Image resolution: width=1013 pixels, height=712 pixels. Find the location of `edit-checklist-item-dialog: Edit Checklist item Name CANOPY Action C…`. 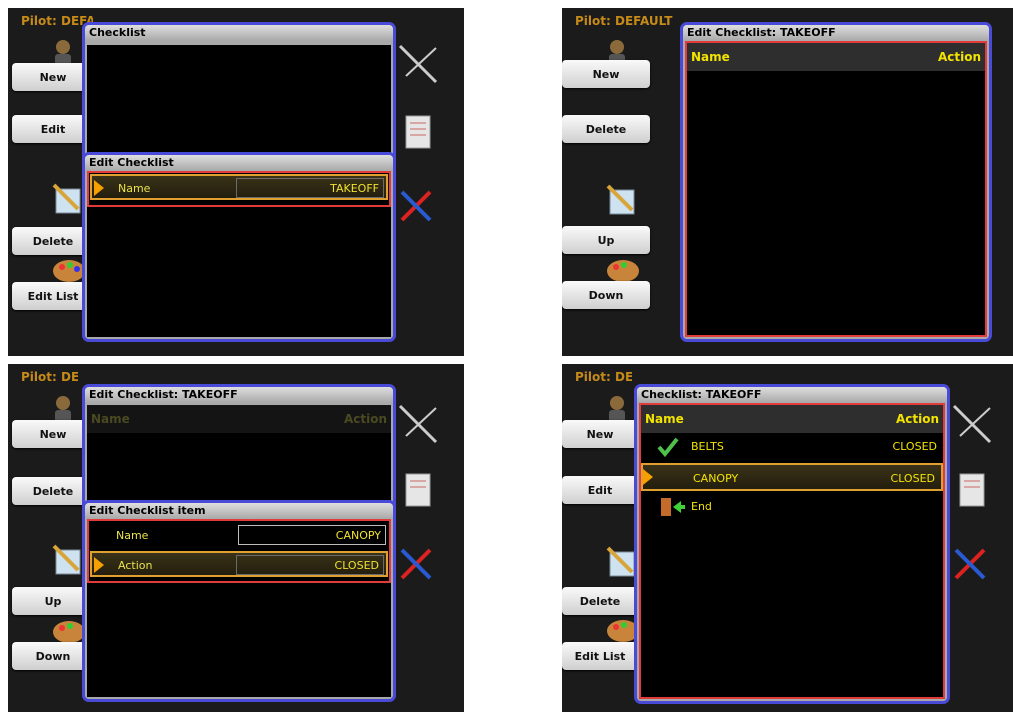

edit-checklist-item-dialog: Edit Checklist item Name CANOPY Action C… is located at coordinates (239, 601).